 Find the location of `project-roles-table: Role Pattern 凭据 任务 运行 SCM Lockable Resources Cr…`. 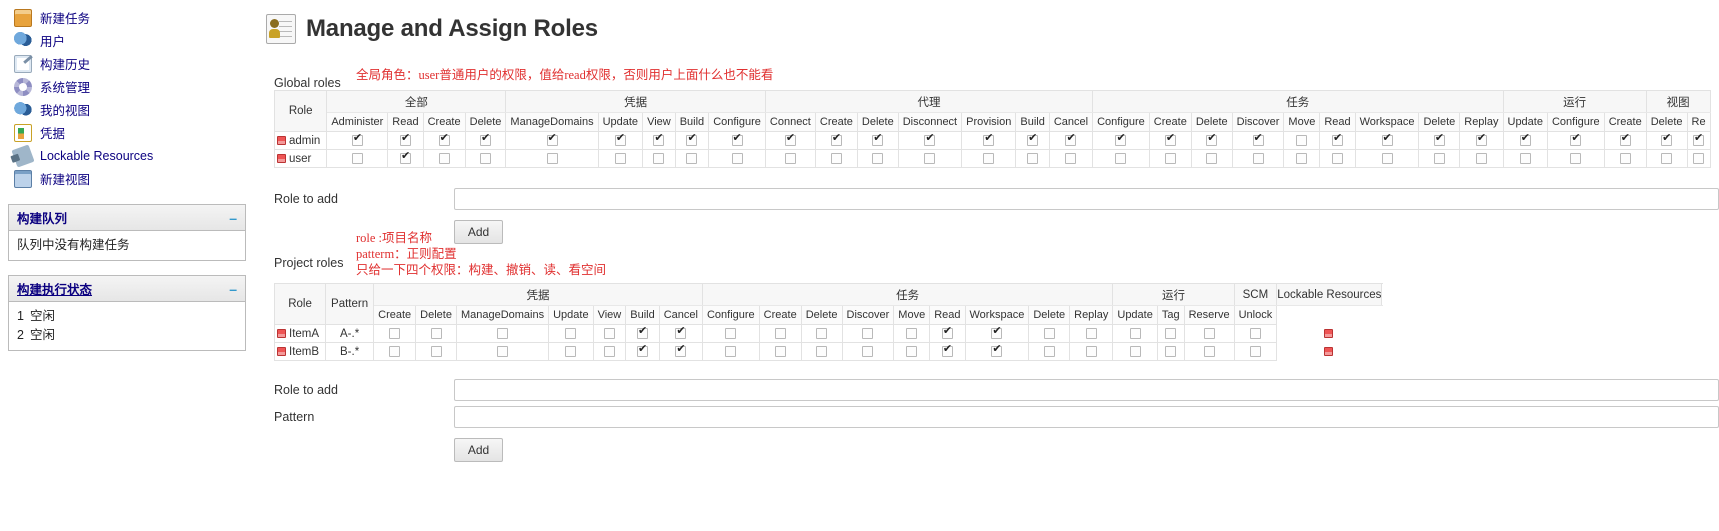

project-roles-table: Role Pattern 凭据 任务 运行 SCM Lockable Resources Cr… is located at coordinates (828, 322).